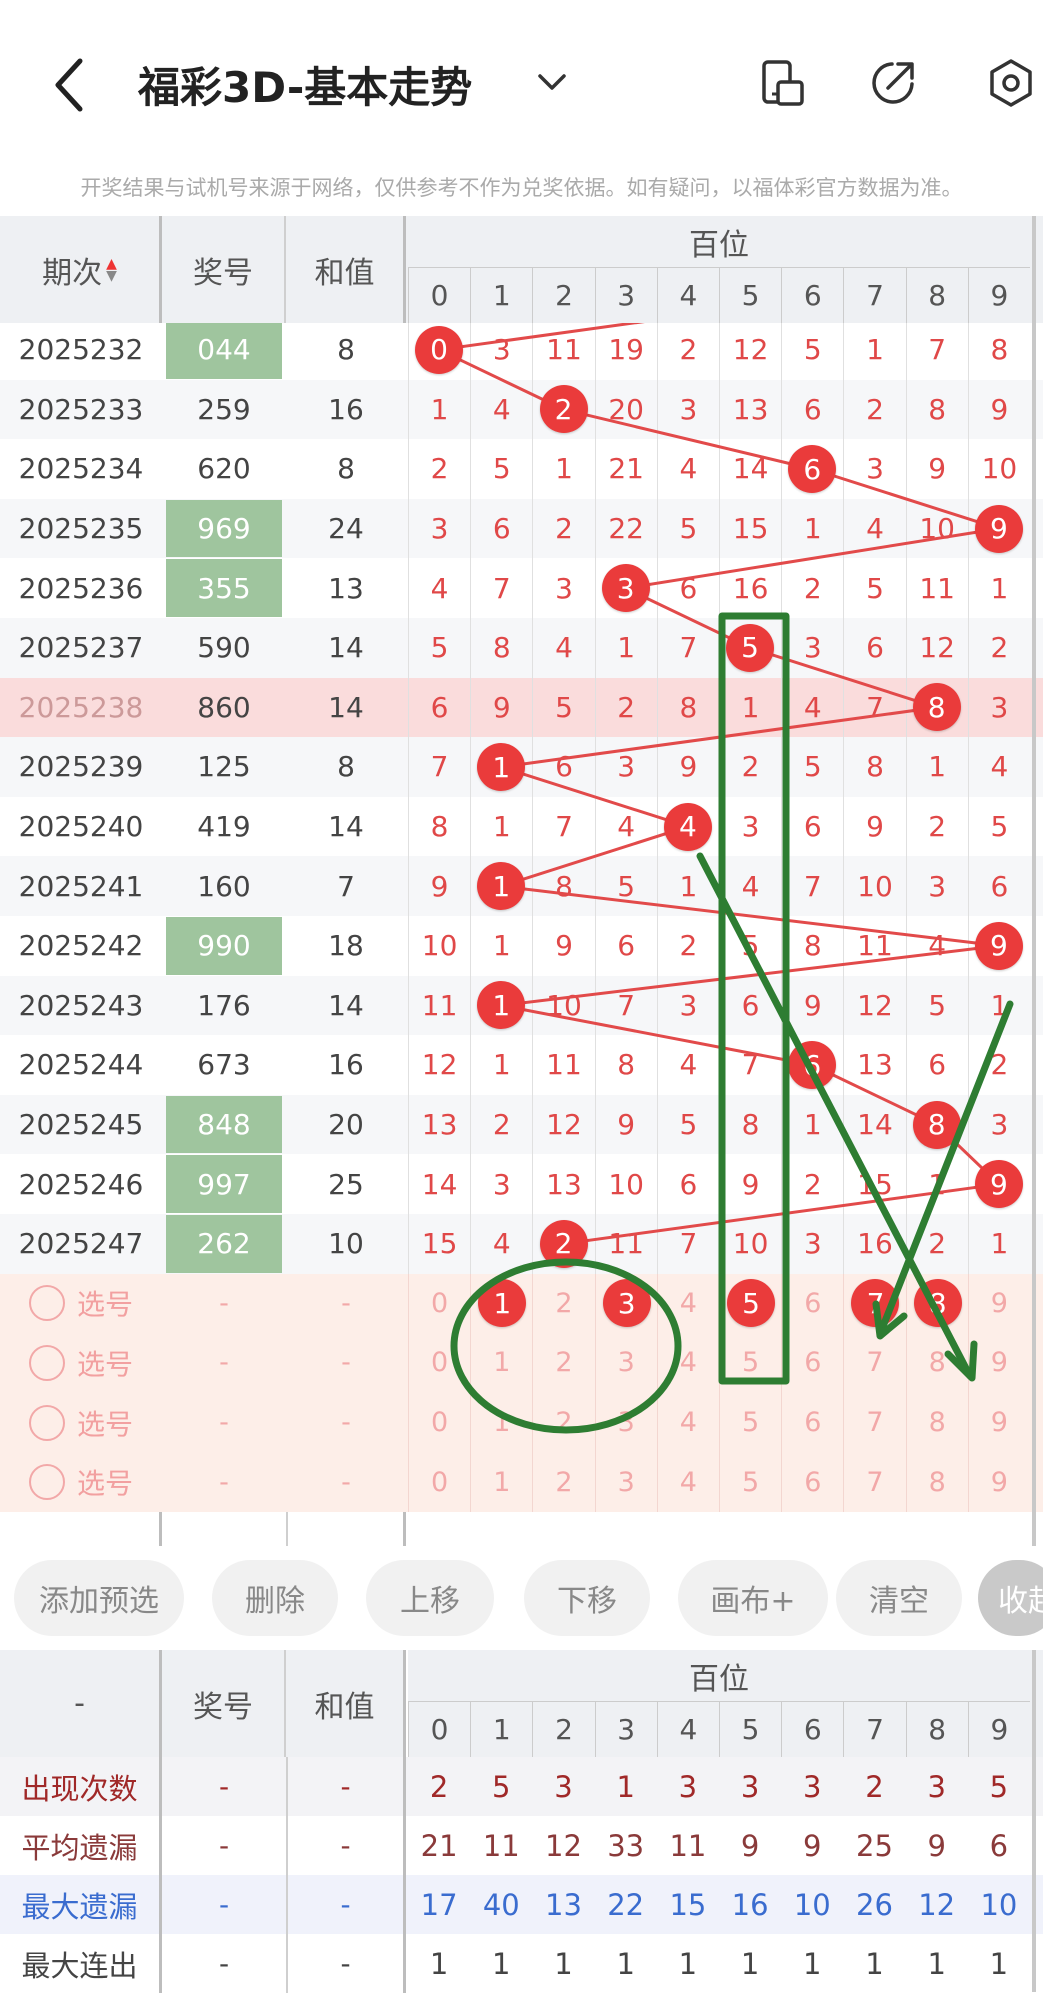 The height and width of the screenshot is (1993, 1043). Describe the element at coordinates (750, 1904) in the screenshot. I see `stats-value: 16` at that location.